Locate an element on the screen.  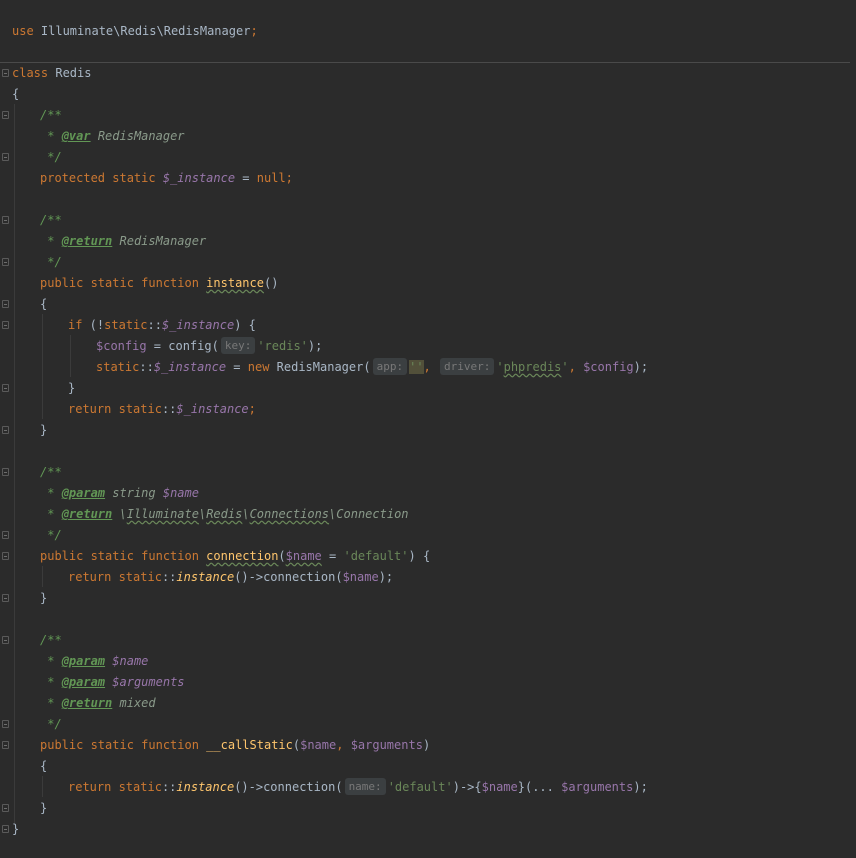
string-token: '' is located at coordinates (416, 367).